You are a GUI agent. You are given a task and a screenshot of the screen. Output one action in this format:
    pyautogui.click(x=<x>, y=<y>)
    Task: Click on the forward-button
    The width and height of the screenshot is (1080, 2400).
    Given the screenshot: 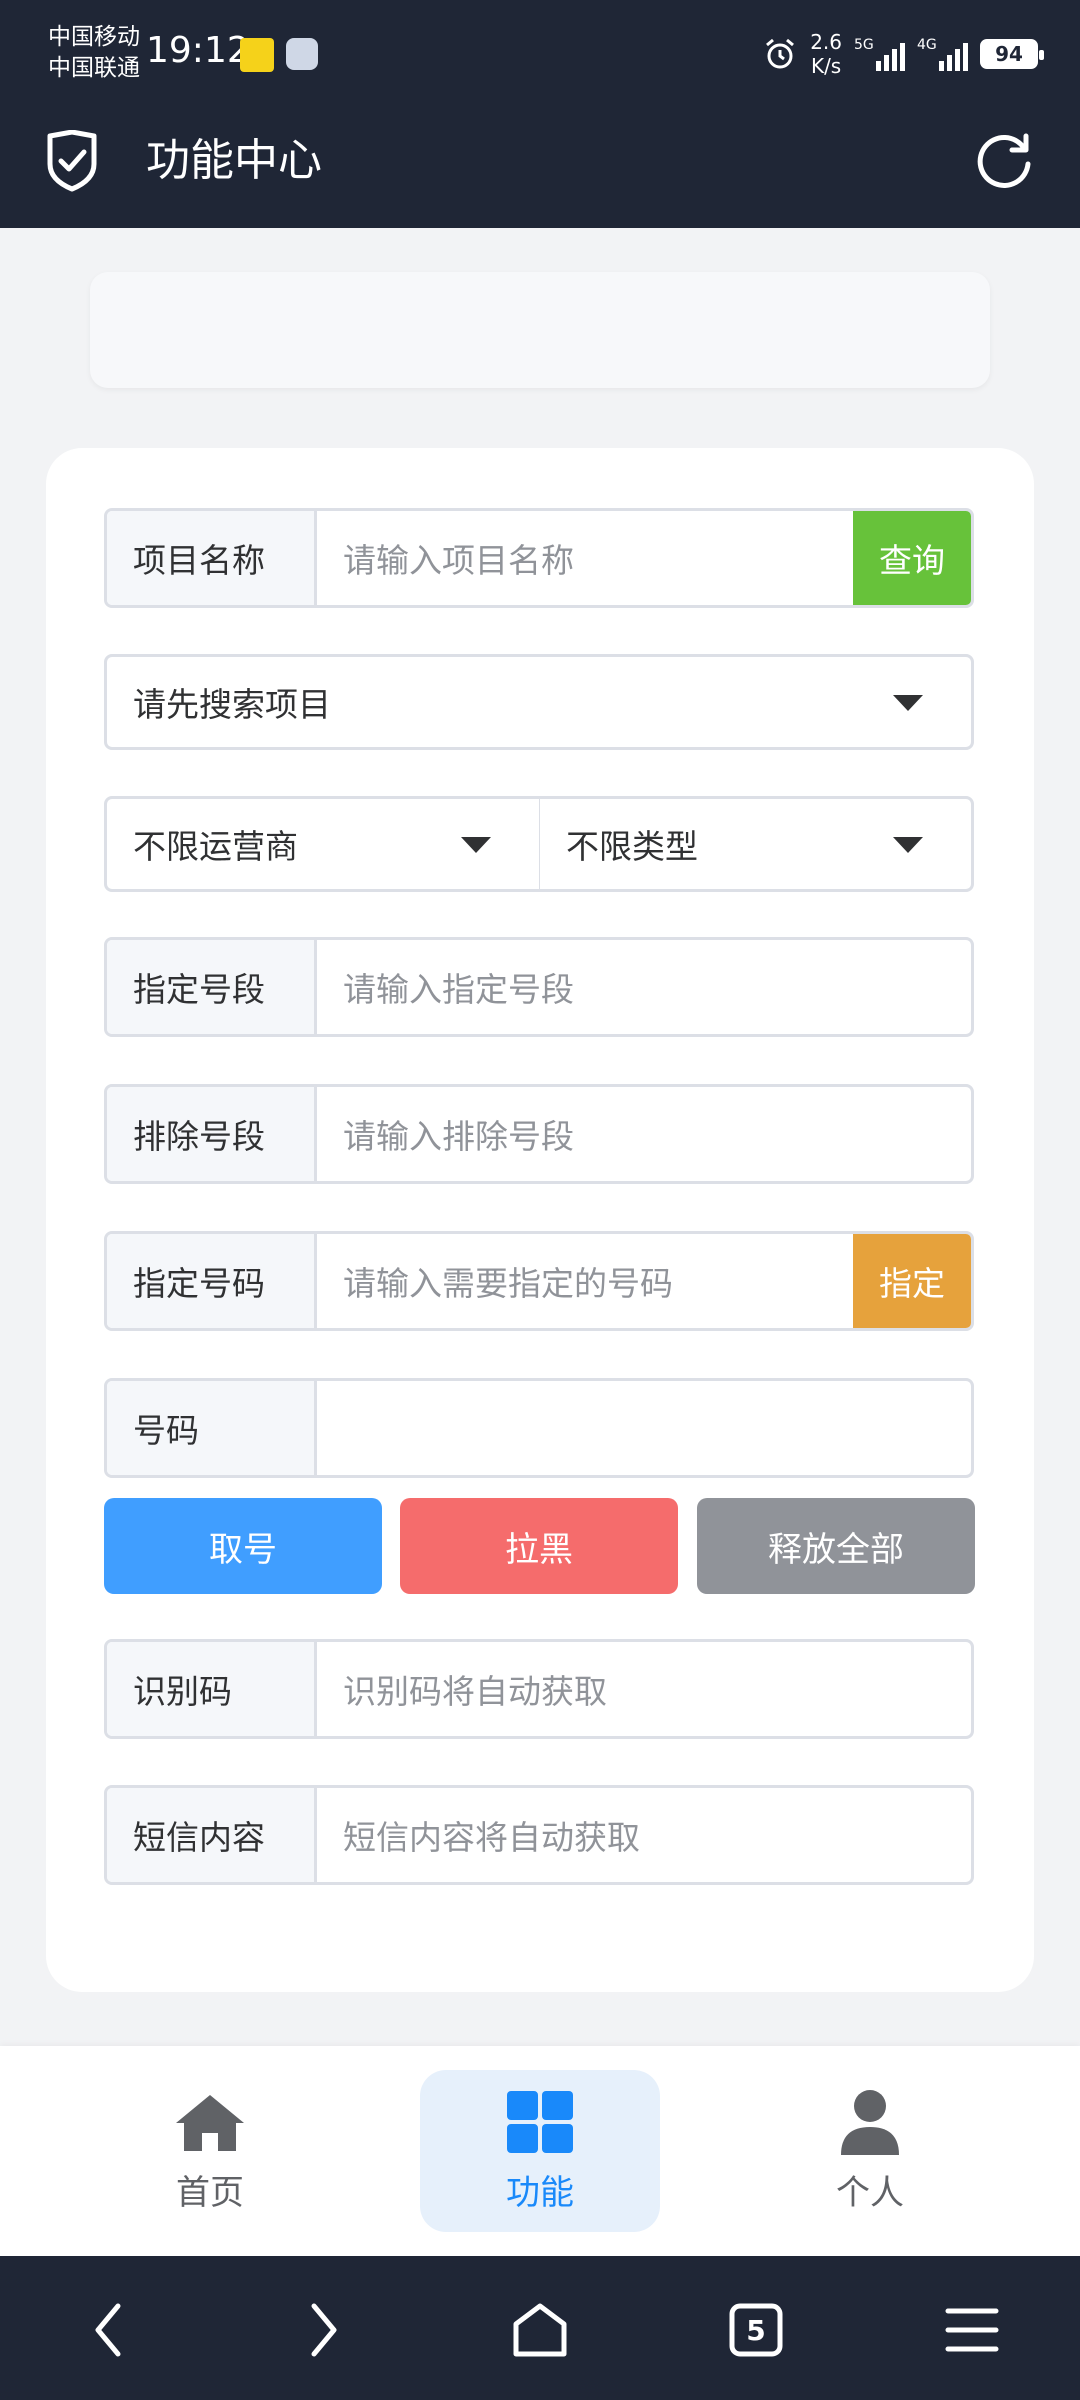 What is the action you would take?
    pyautogui.click(x=324, y=2330)
    